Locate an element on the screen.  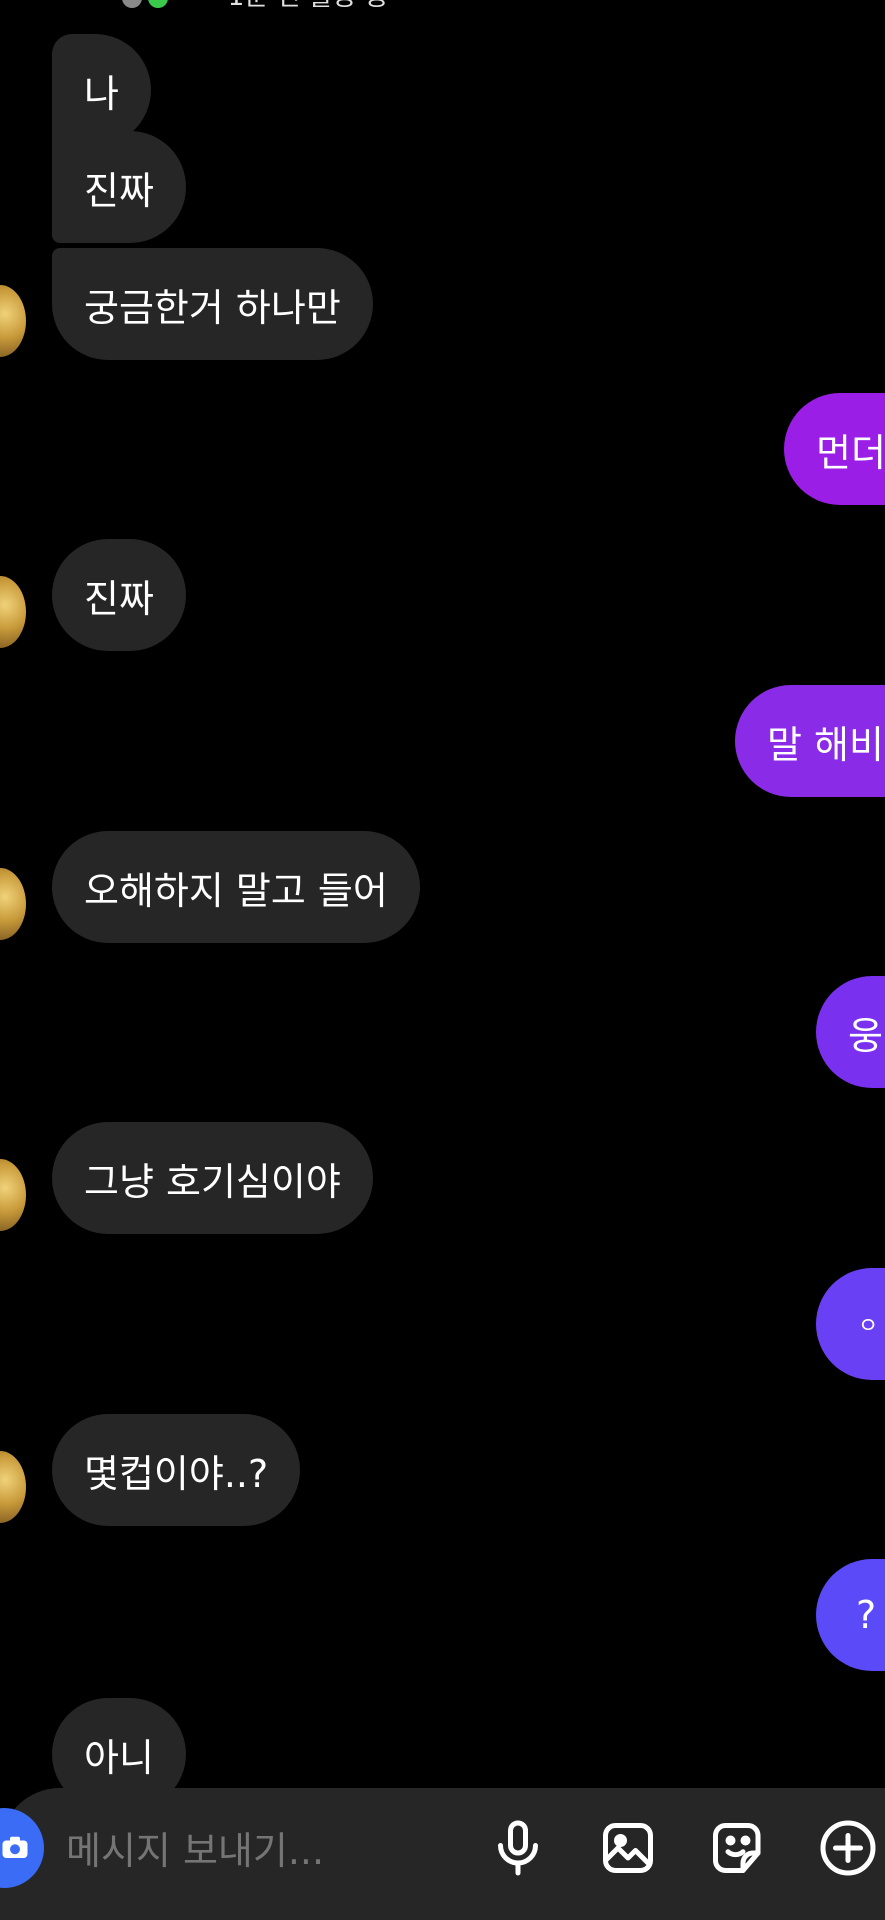
active-status-text: ~1분 전 활동 중 is located at coordinates (297, 6).